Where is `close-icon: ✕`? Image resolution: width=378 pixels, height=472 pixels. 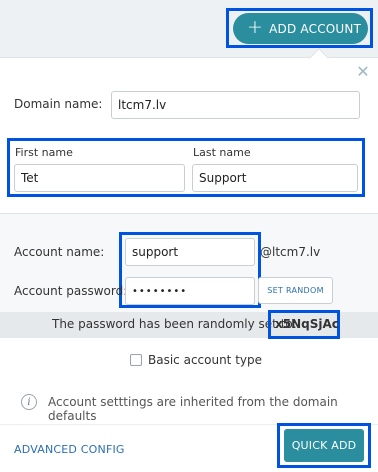
close-icon: ✕ is located at coordinates (363, 72).